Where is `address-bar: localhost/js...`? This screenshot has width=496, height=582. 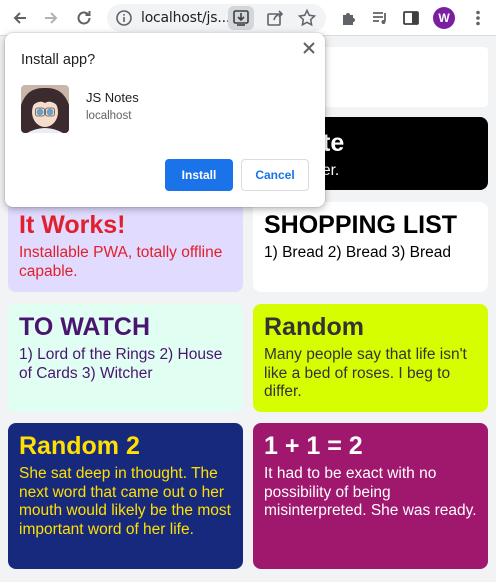
address-bar: localhost/js... is located at coordinates (216, 18).